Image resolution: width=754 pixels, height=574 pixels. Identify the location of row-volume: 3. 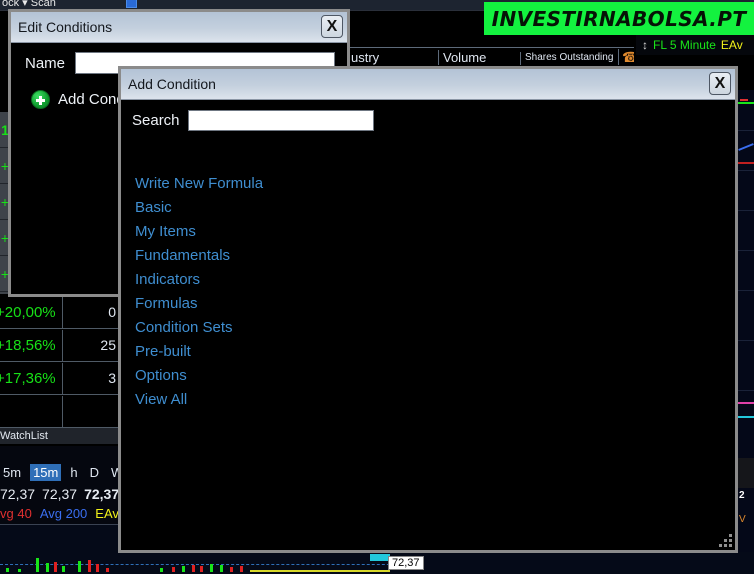
(90, 378).